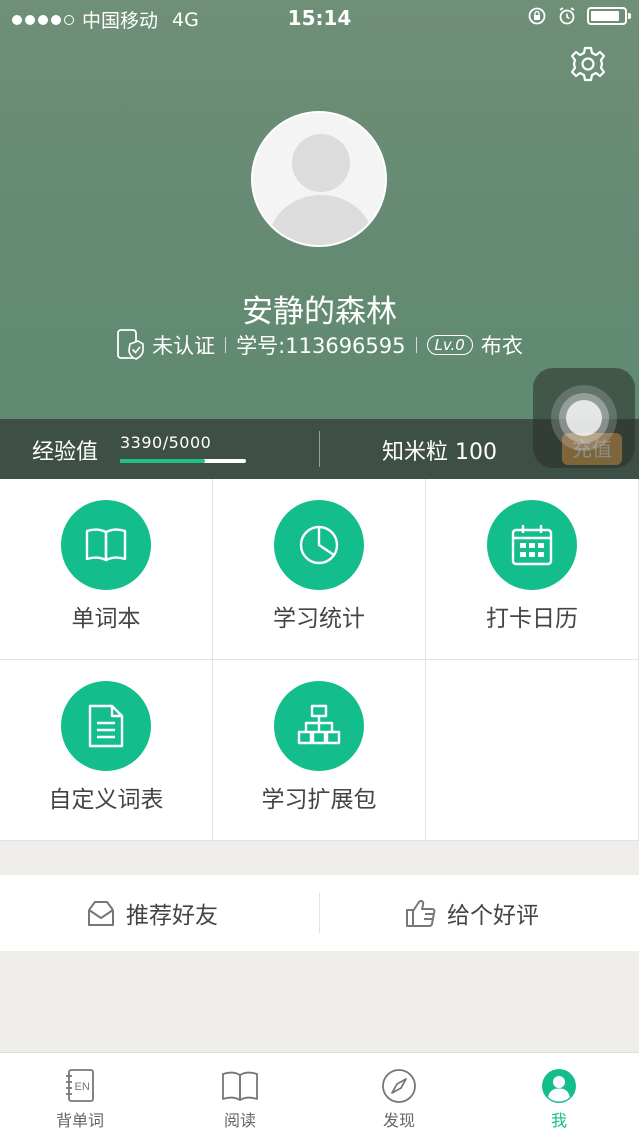 The height and width of the screenshot is (1136, 639). Describe the element at coordinates (239, 1120) in the screenshot. I see `tab-label: 阅读` at that location.